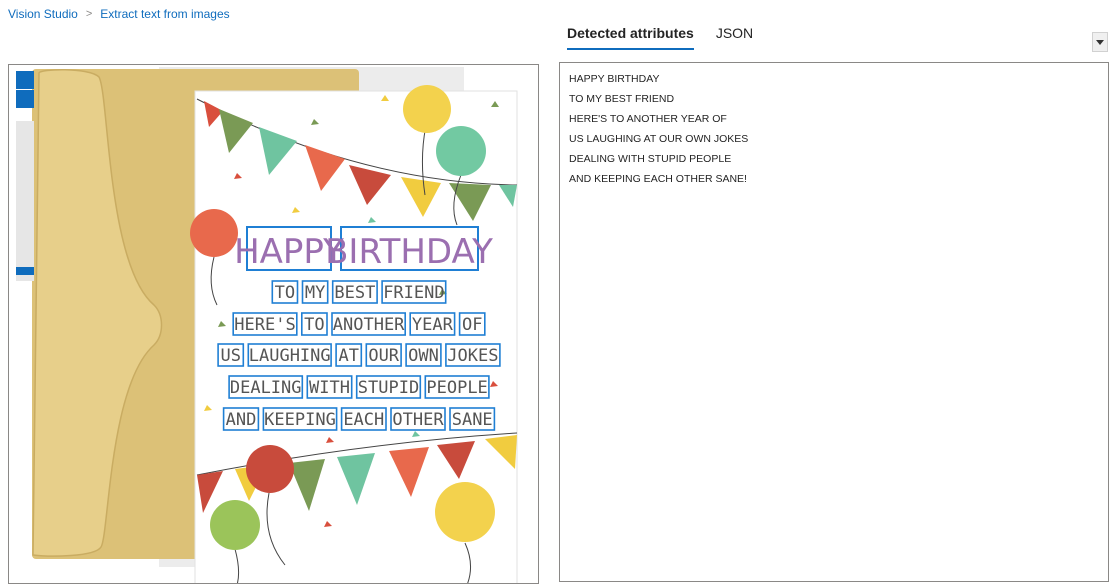 This screenshot has height=584, width=1117. What do you see at coordinates (164, 14) in the screenshot?
I see `breadcrumb-current-link: Extract text from images` at bounding box center [164, 14].